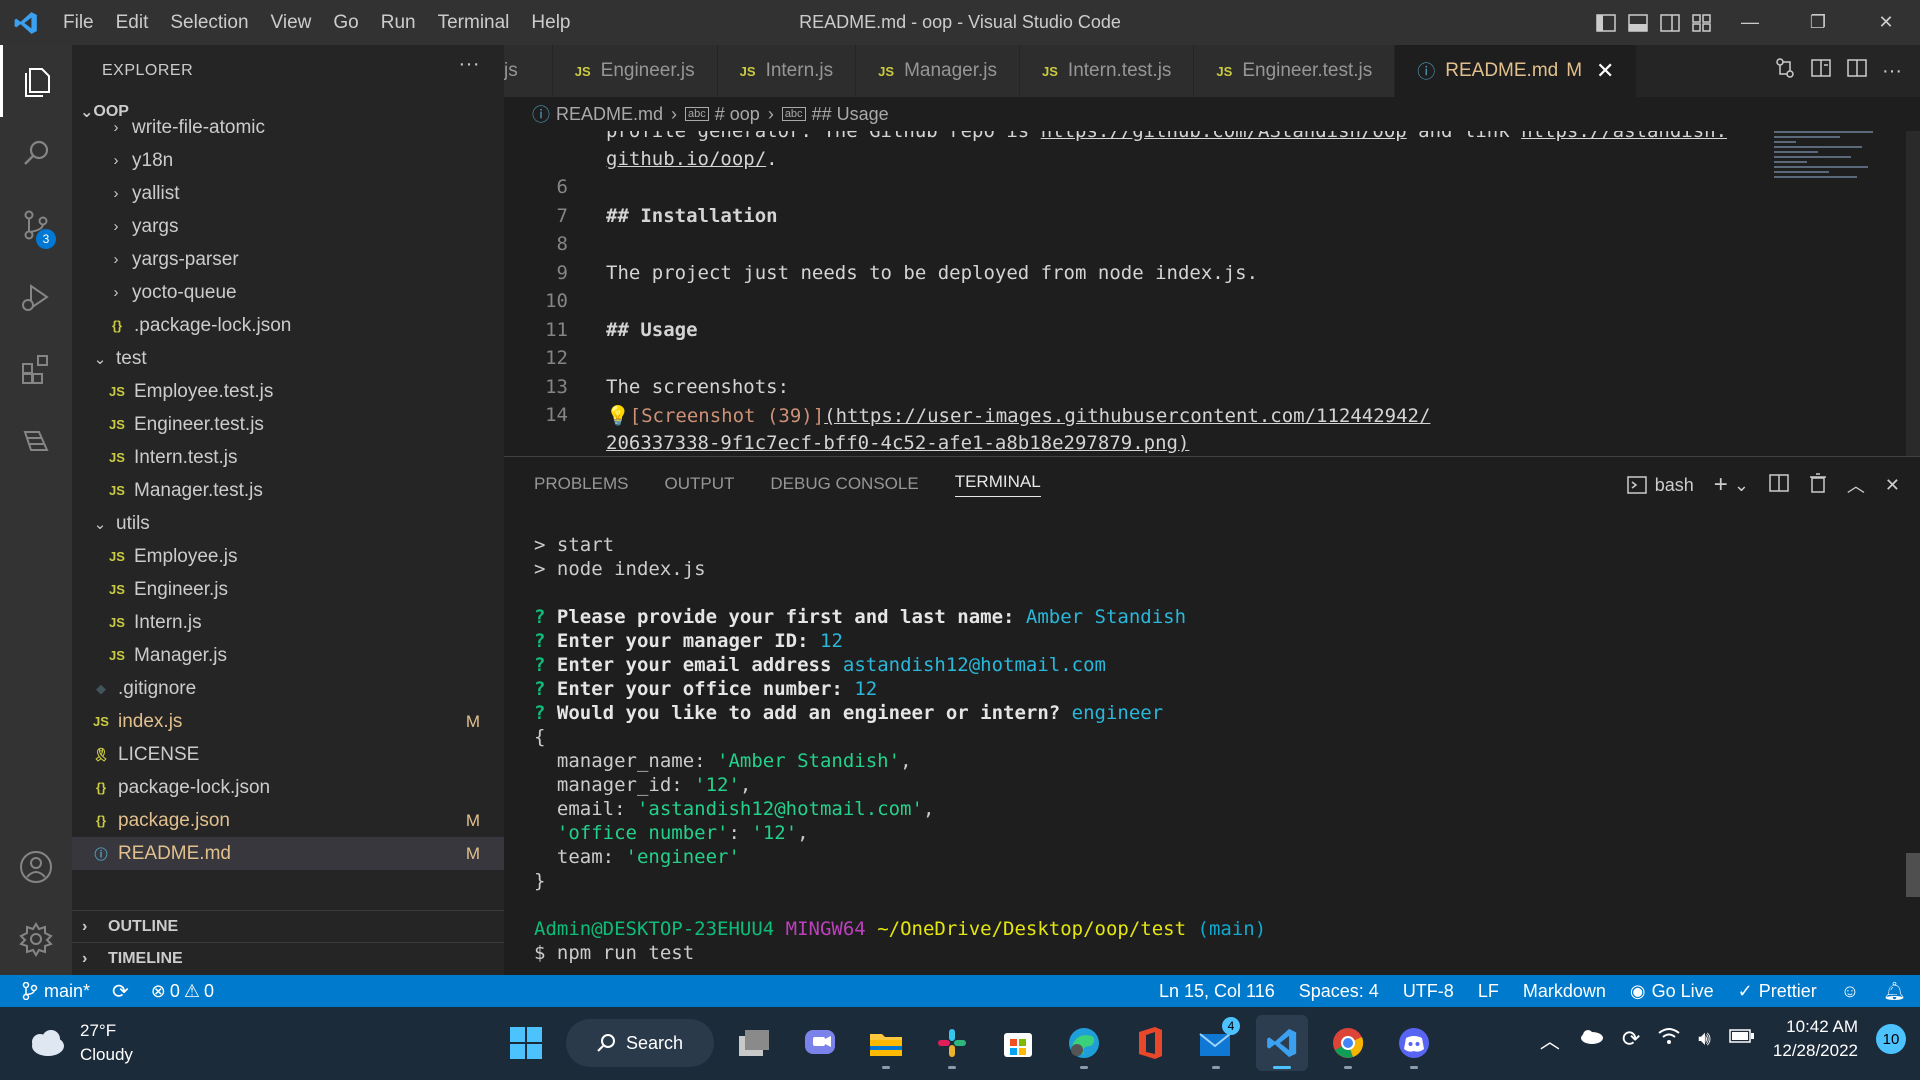 This screenshot has width=1920, height=1080. What do you see at coordinates (1886, 22) in the screenshot?
I see `close-window-button: ✕` at bounding box center [1886, 22].